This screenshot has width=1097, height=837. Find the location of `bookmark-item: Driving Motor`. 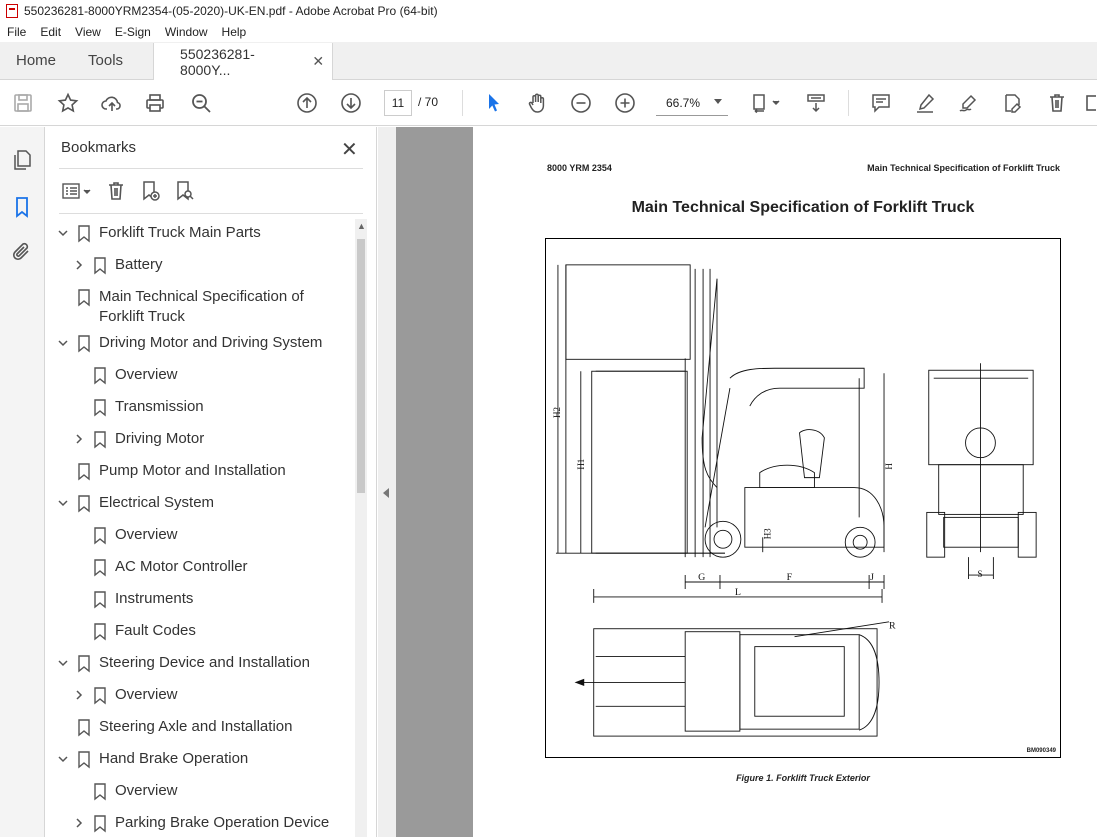

bookmark-item: Driving Motor is located at coordinates (208, 439).